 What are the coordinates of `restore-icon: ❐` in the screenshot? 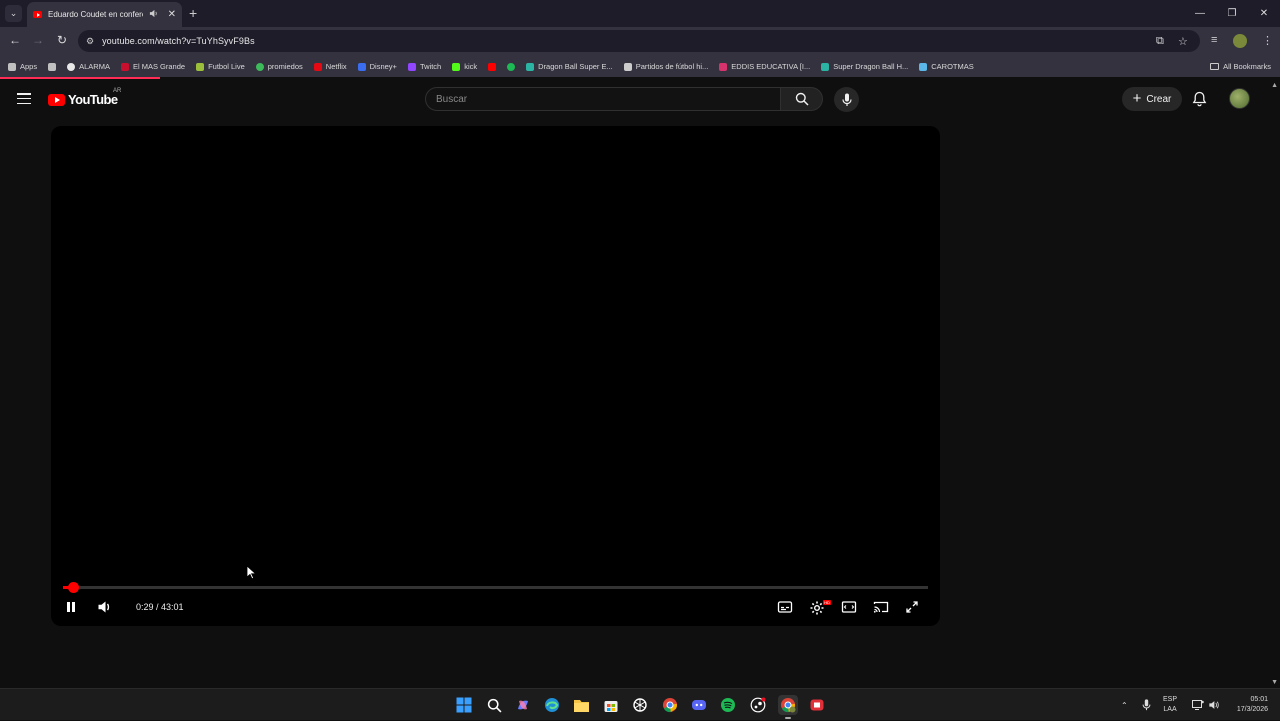 It's located at (1232, 13).